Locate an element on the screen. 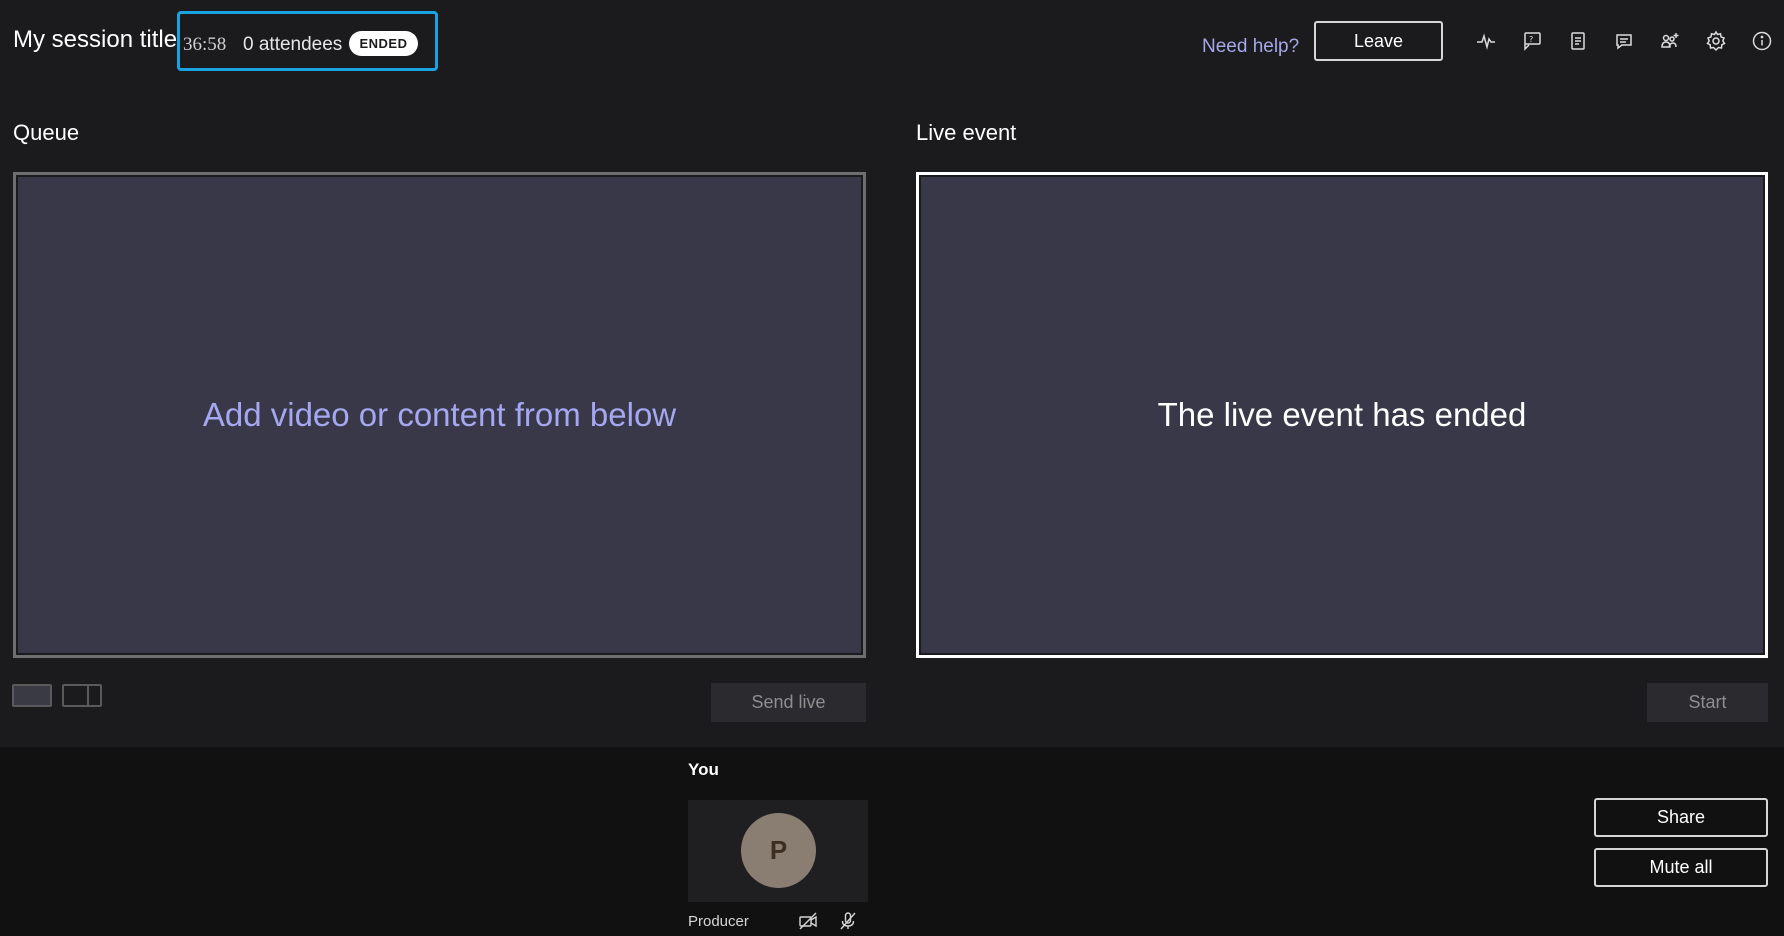 The height and width of the screenshot is (936, 1784). queue-empty-message: Add video or content from below is located at coordinates (439, 414).